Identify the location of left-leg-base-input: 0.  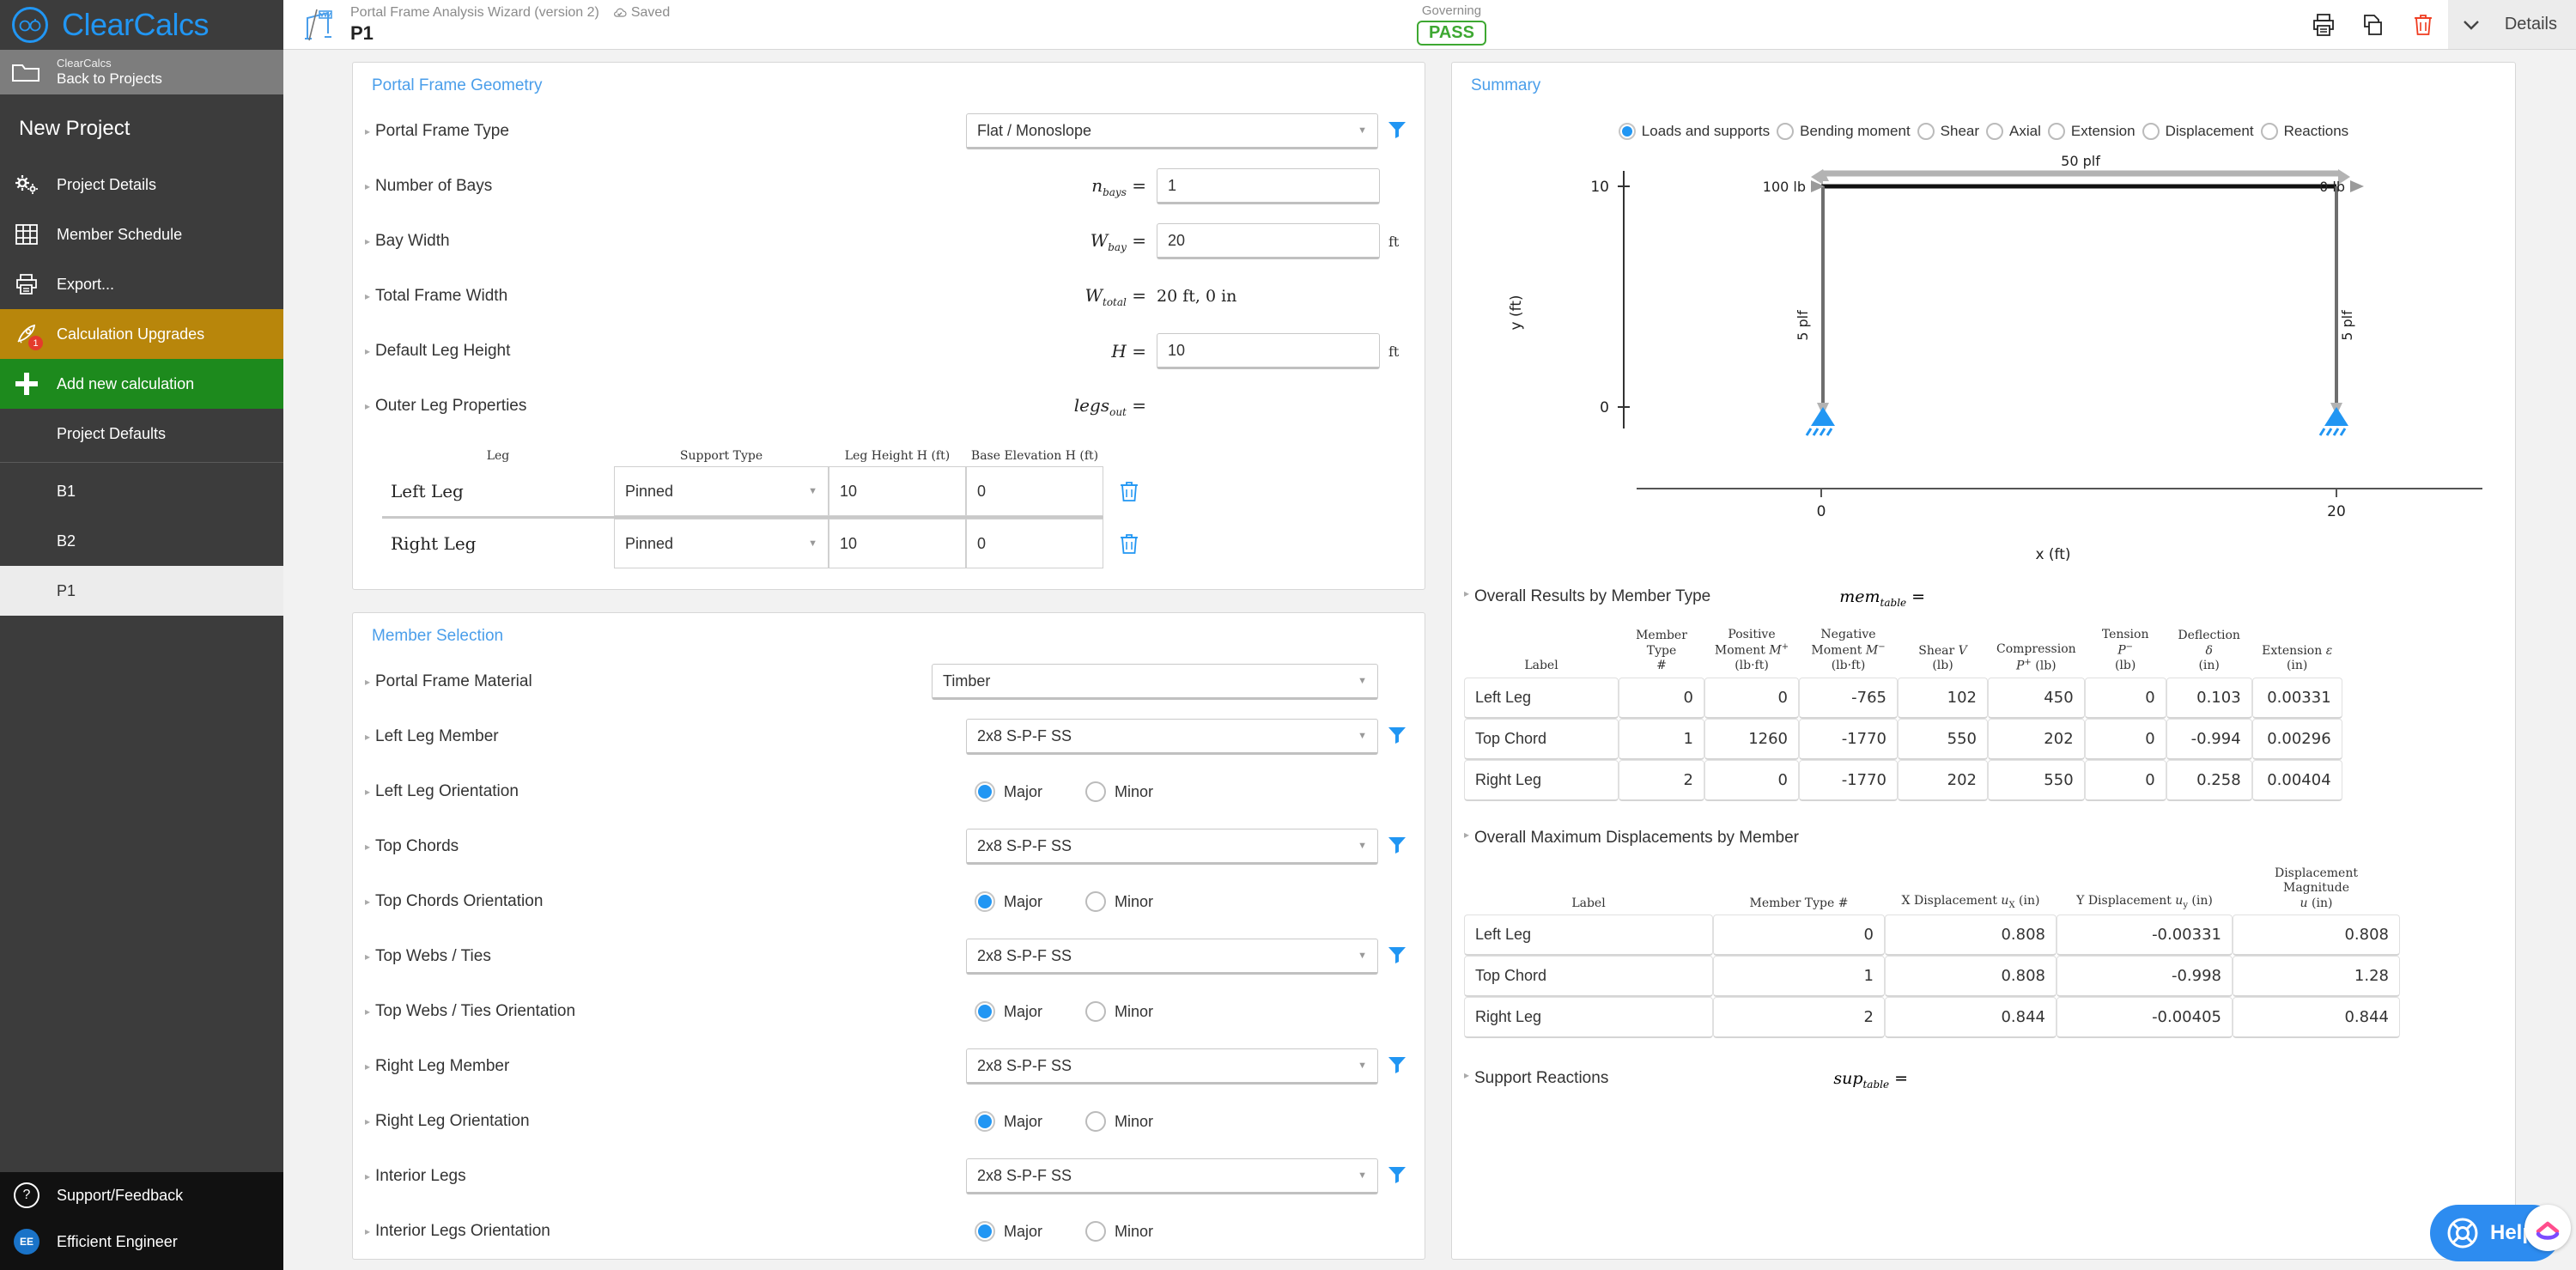
(1034, 491).